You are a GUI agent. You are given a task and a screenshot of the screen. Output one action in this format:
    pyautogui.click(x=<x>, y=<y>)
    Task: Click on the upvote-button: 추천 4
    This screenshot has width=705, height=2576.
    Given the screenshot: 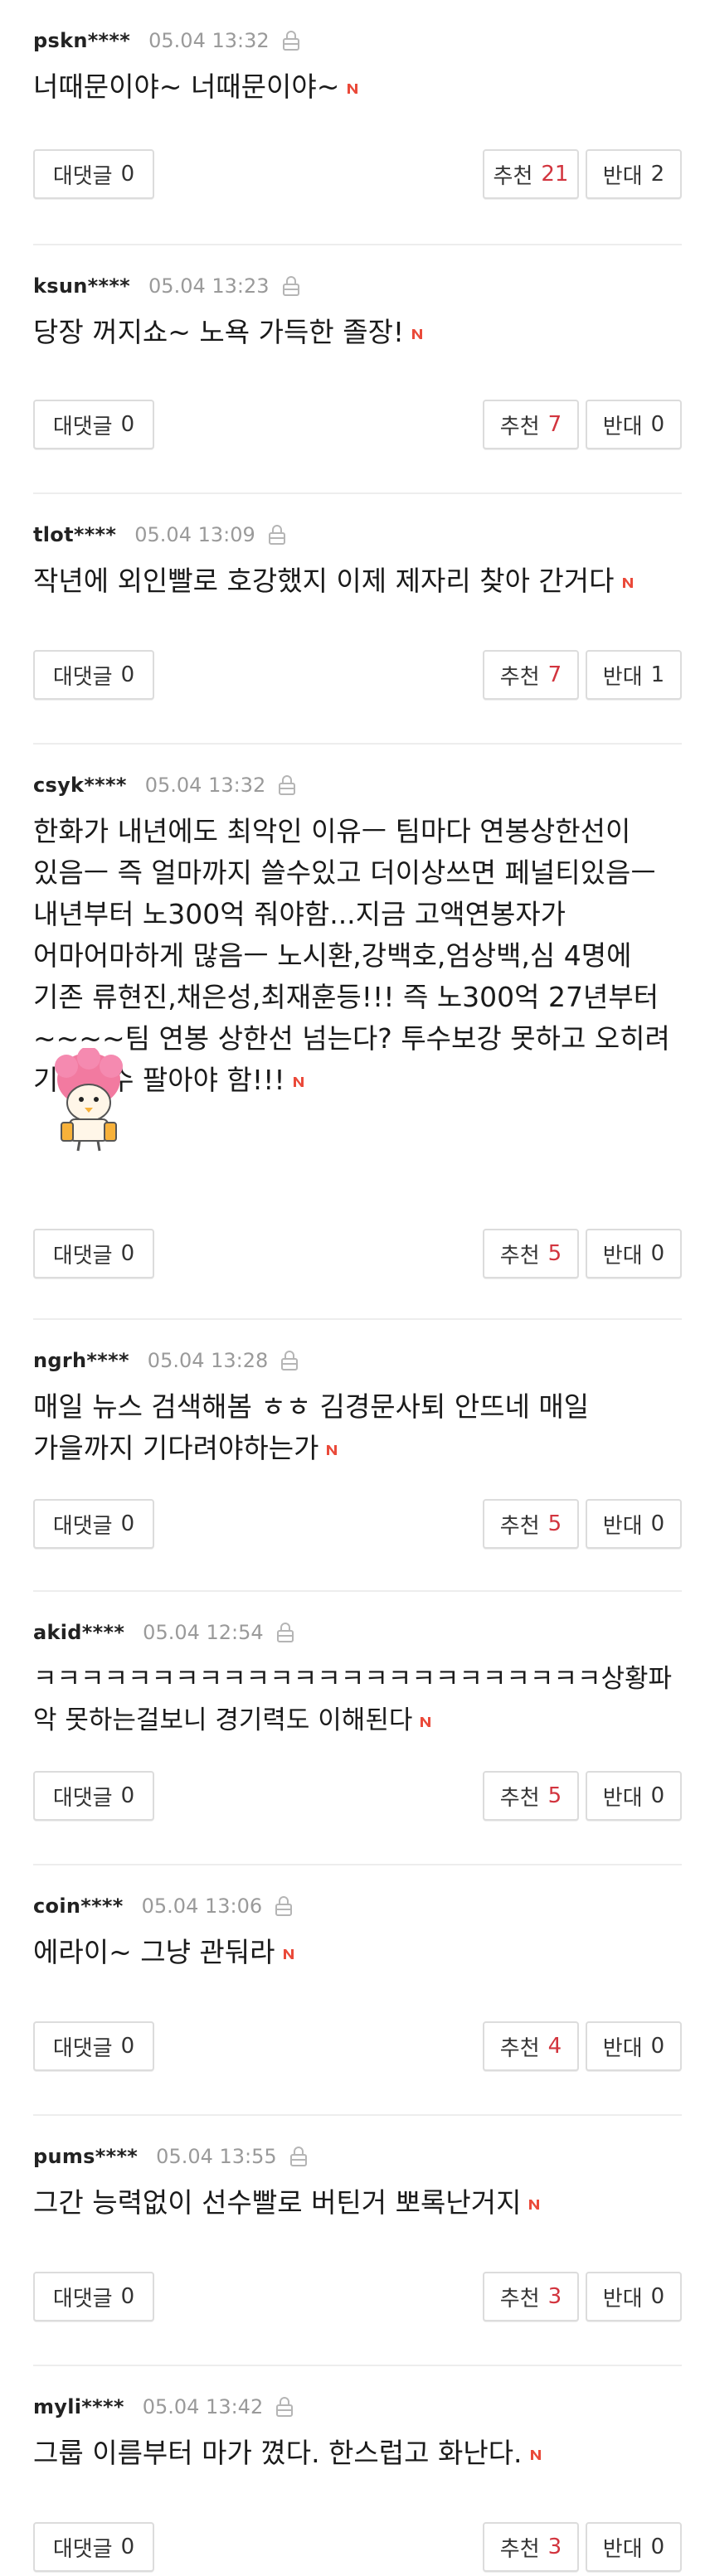 What is the action you would take?
    pyautogui.click(x=531, y=2046)
    